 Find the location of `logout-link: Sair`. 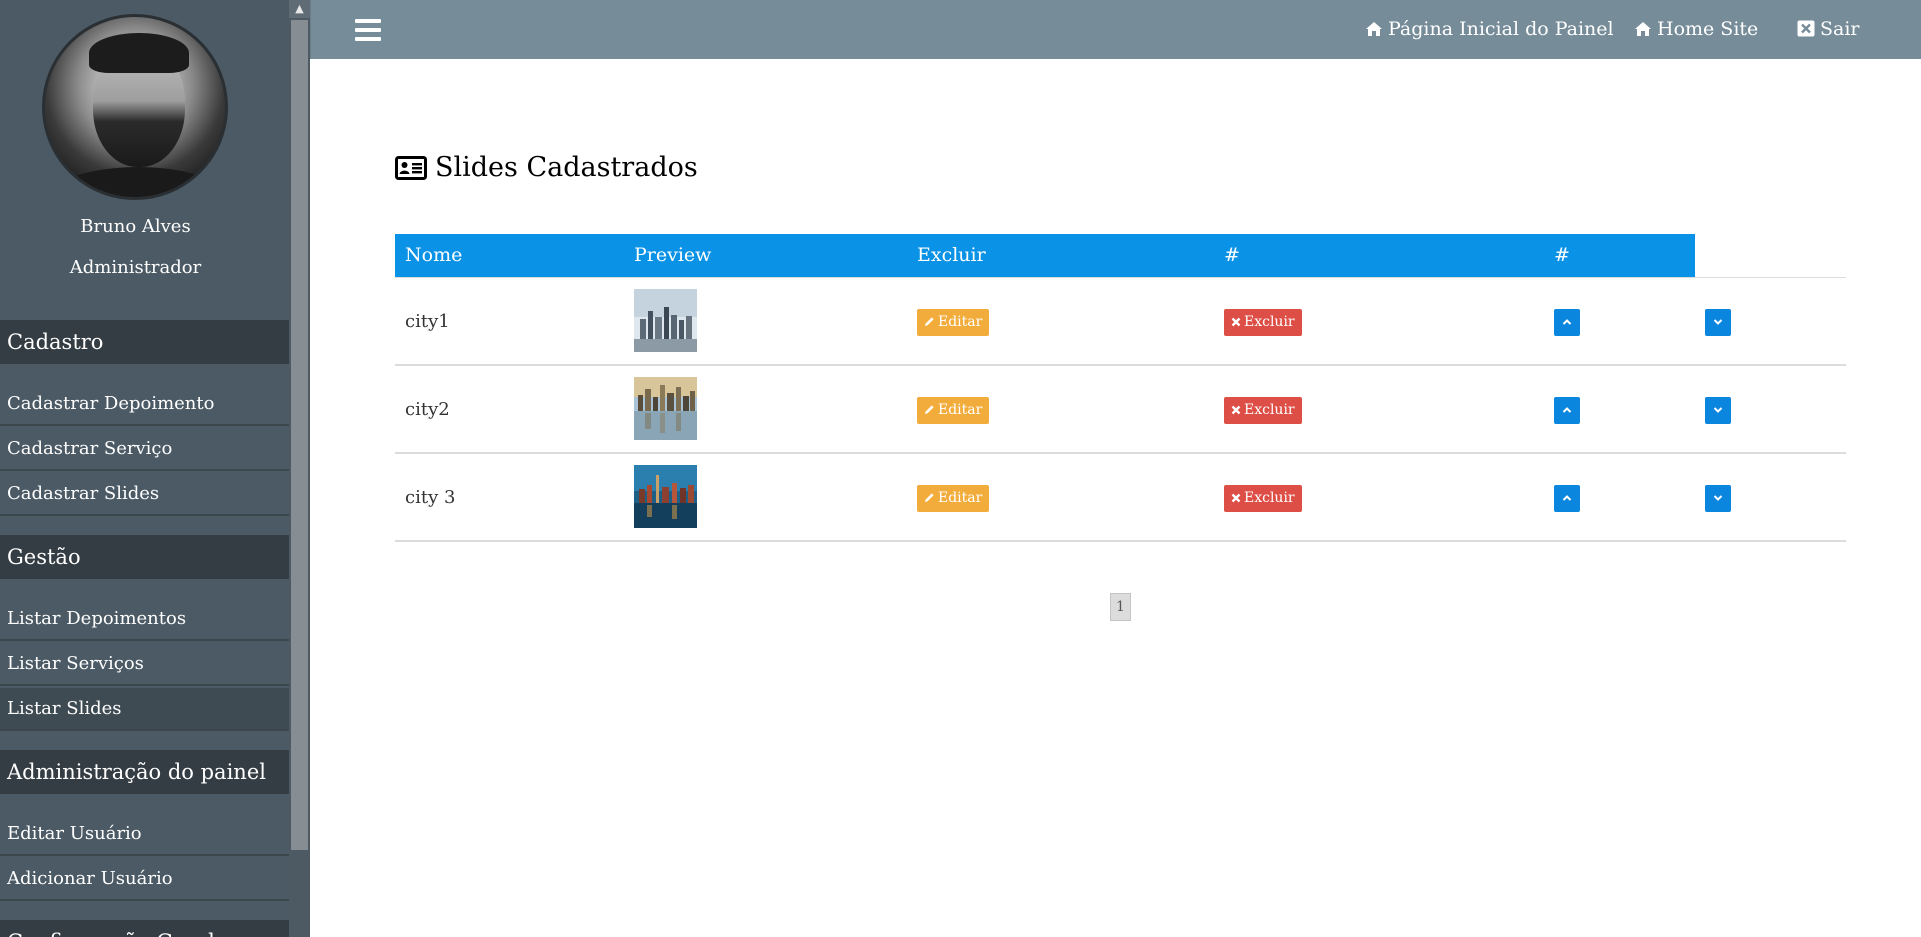

logout-link: Sair is located at coordinates (1828, 29).